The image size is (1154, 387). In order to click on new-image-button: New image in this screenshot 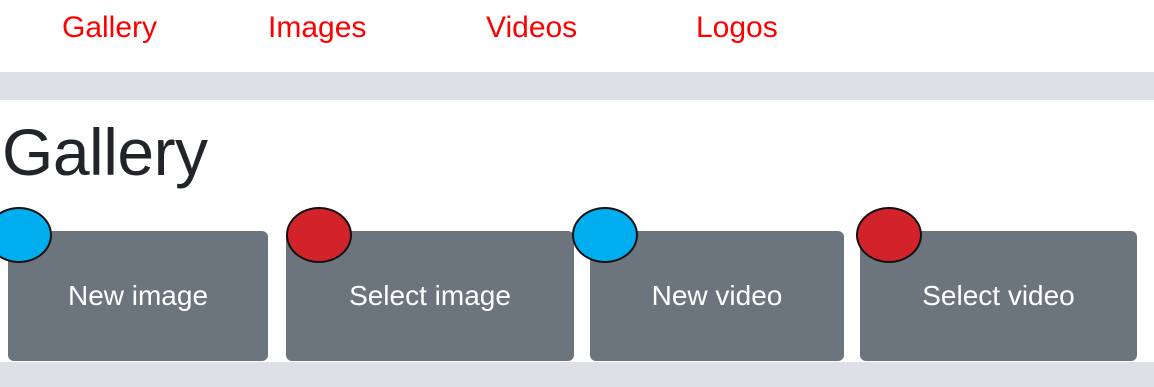, I will do `click(138, 296)`.